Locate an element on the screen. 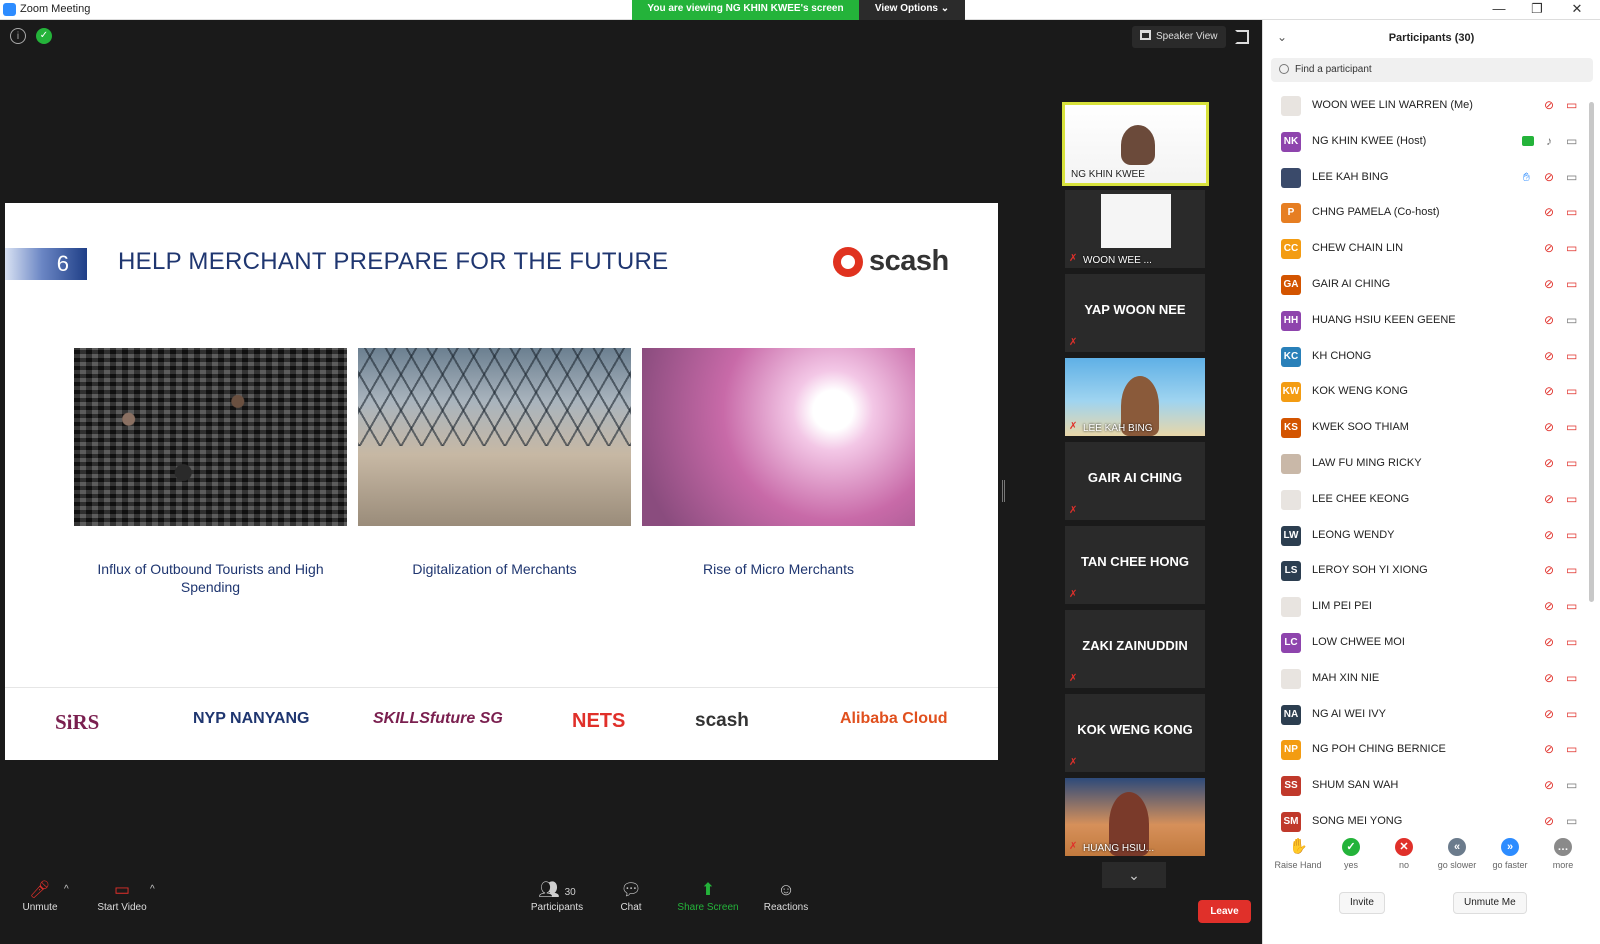 The image size is (1600, 944). participant-row: NA NG AI WEI IVY ⊘ ▭ is located at coordinates (1428, 715).